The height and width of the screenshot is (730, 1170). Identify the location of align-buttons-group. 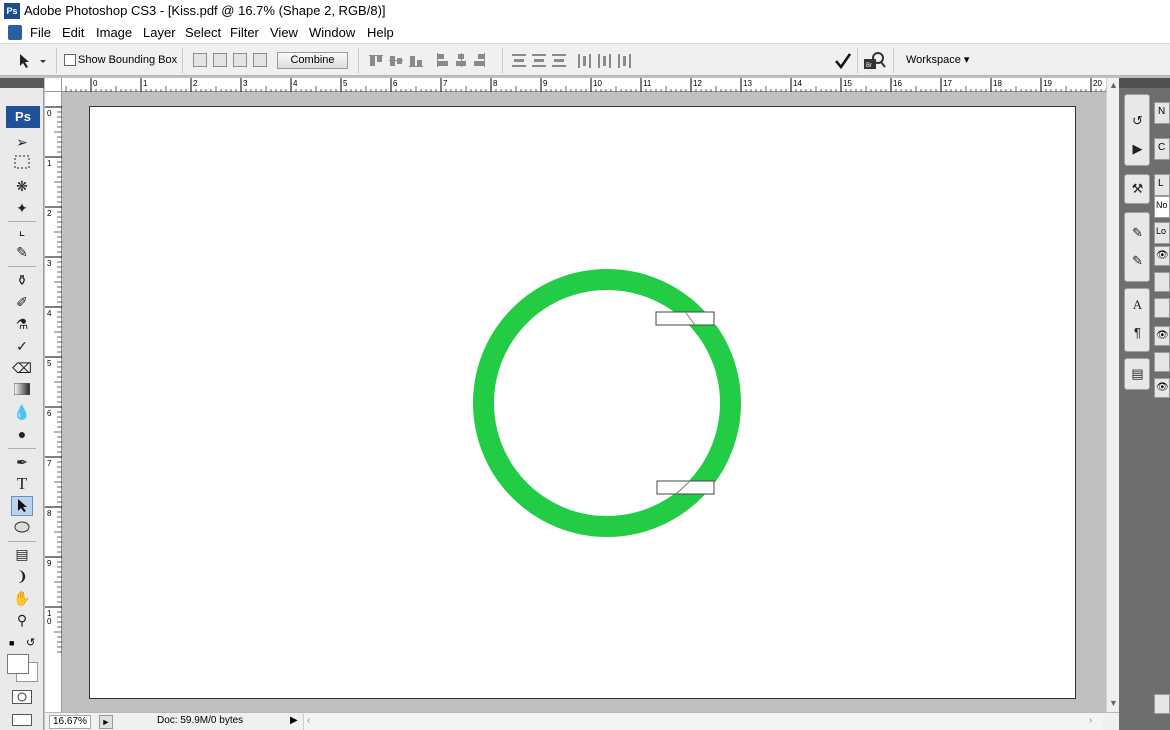
(431, 61).